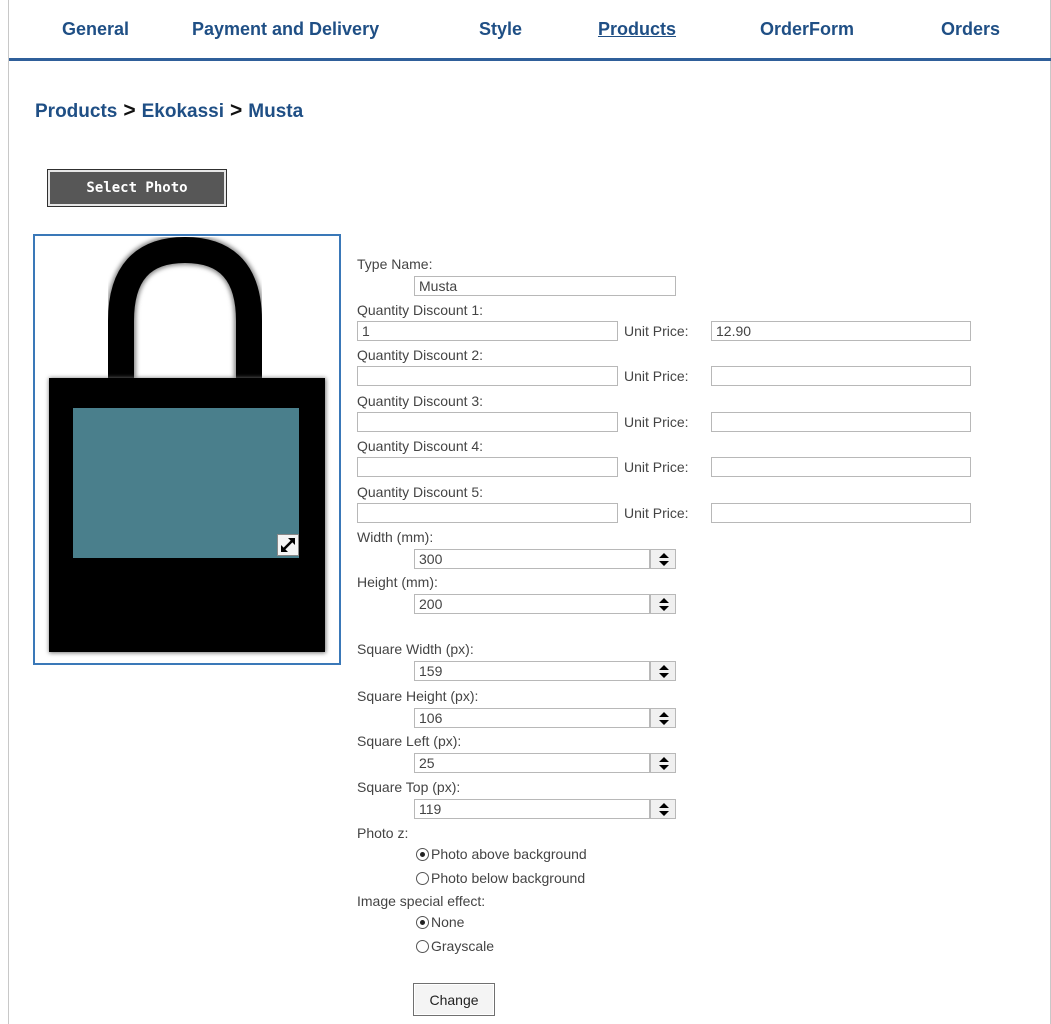  What do you see at coordinates (532, 809) in the screenshot?
I see `square-top-input: 119` at bounding box center [532, 809].